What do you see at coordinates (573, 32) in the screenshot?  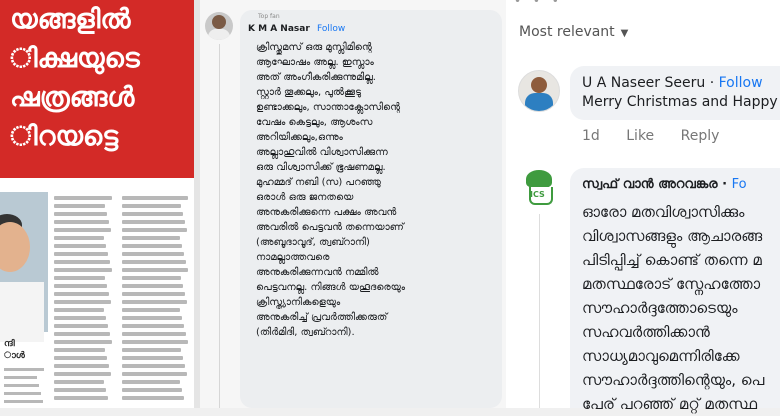 I see `sort-dropdown: Most relevant ▼` at bounding box center [573, 32].